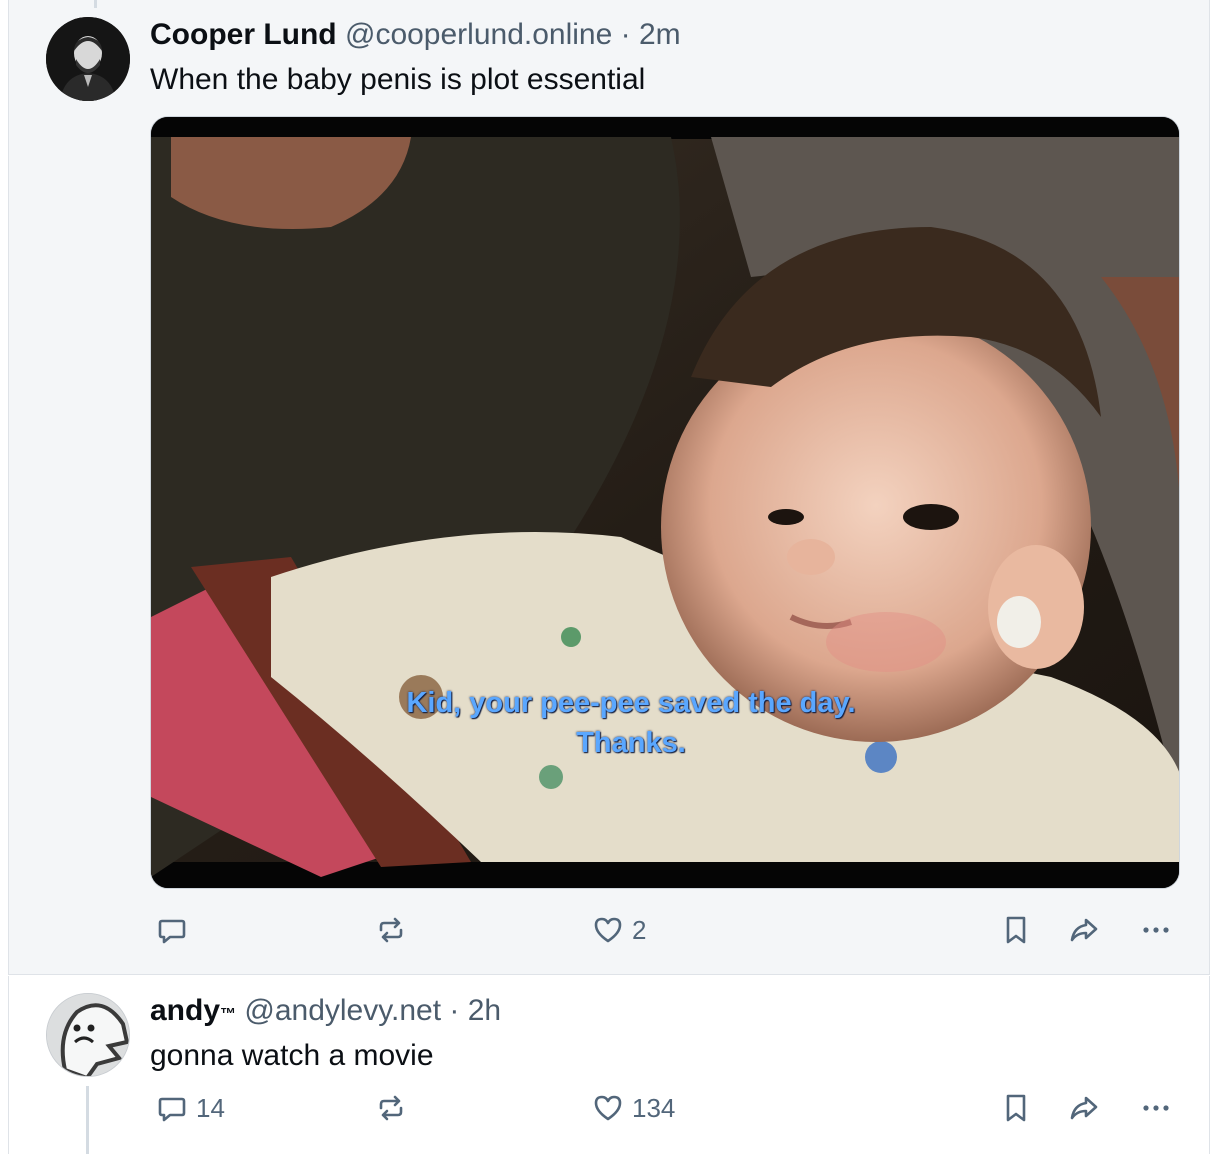 The width and height of the screenshot is (1212, 1154). I want to click on post-text: gonna watch a movie, so click(292, 1055).